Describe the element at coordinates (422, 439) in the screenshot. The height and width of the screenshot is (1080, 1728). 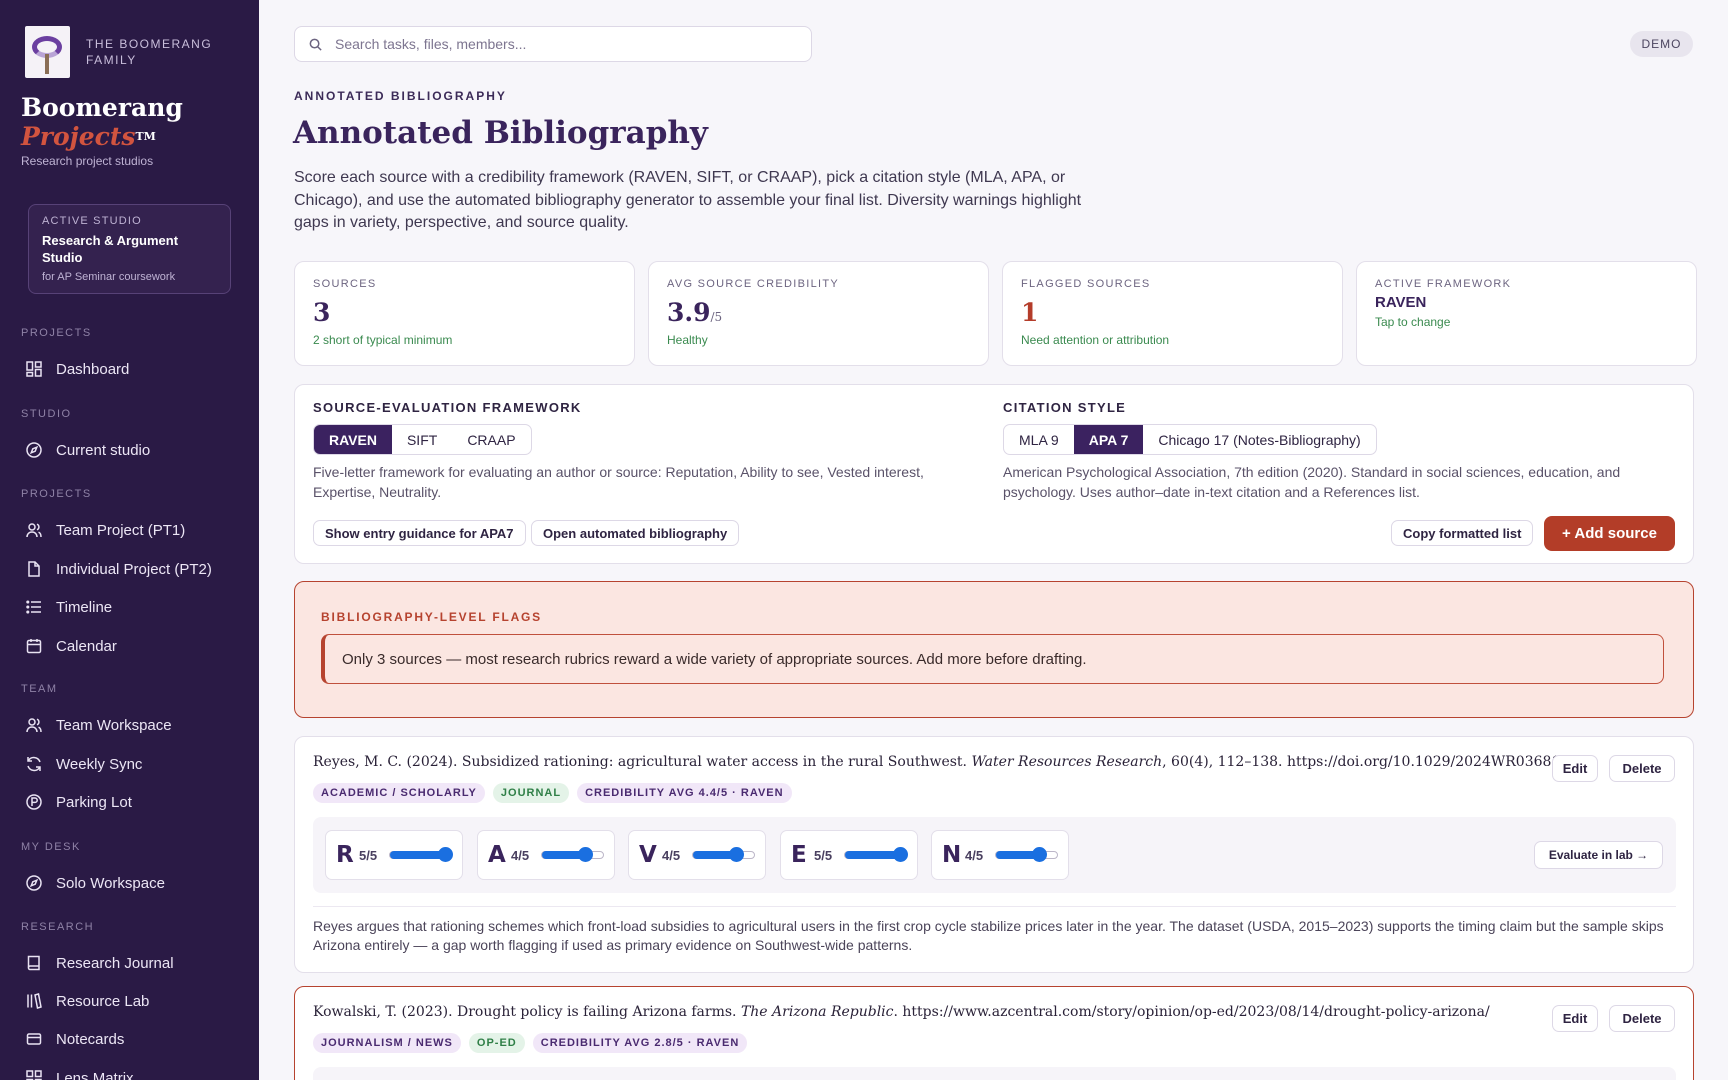
I see `framework-option-sift: SIFT` at that location.